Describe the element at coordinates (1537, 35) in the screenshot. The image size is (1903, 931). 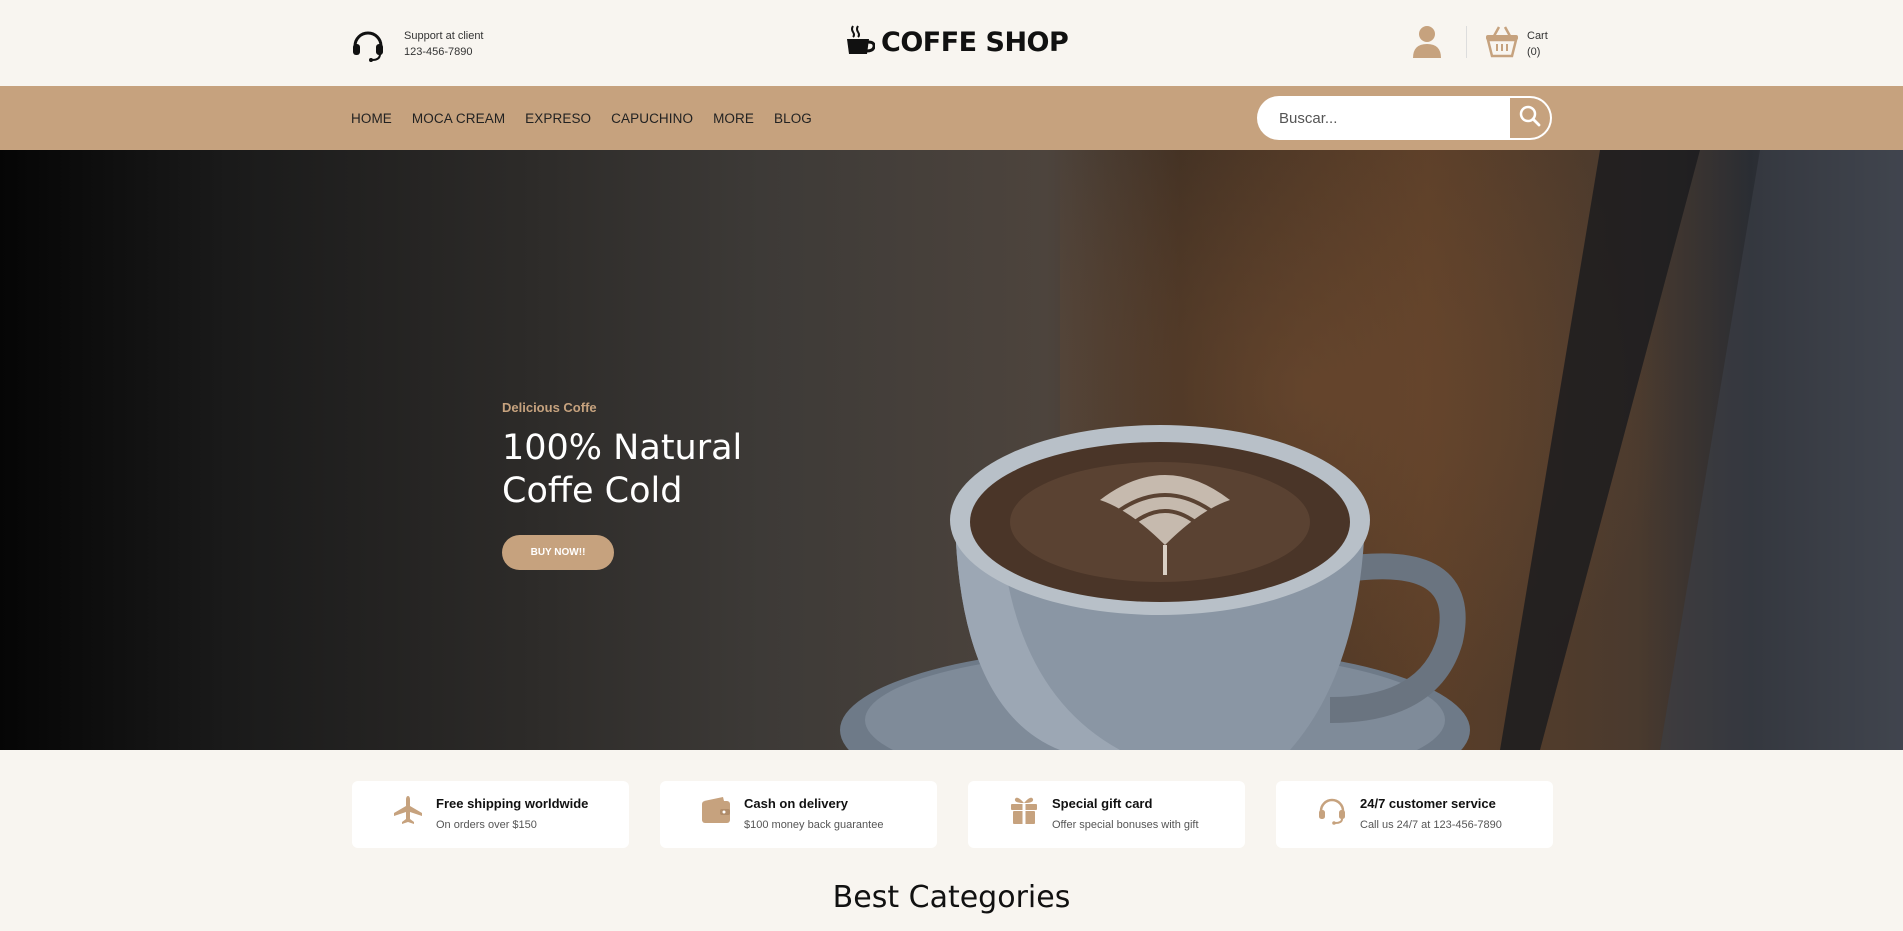
I see `cart-label: Cart` at that location.